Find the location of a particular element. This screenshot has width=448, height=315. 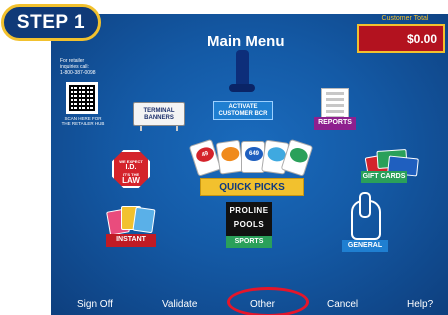

scan-line2: THE RETAILER HUB is located at coordinates (83, 123).